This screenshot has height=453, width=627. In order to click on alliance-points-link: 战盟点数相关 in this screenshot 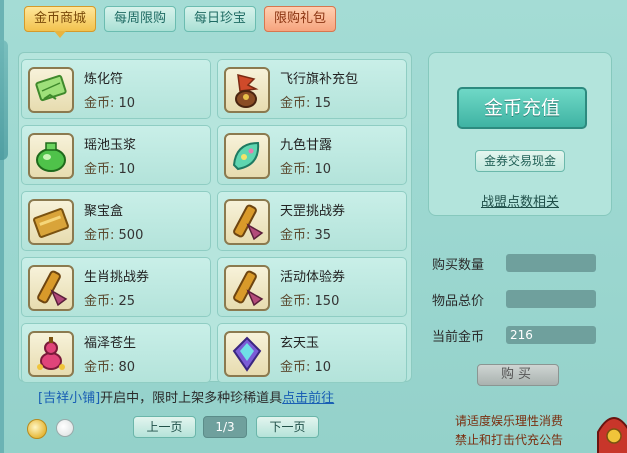, I will do `click(520, 200)`.